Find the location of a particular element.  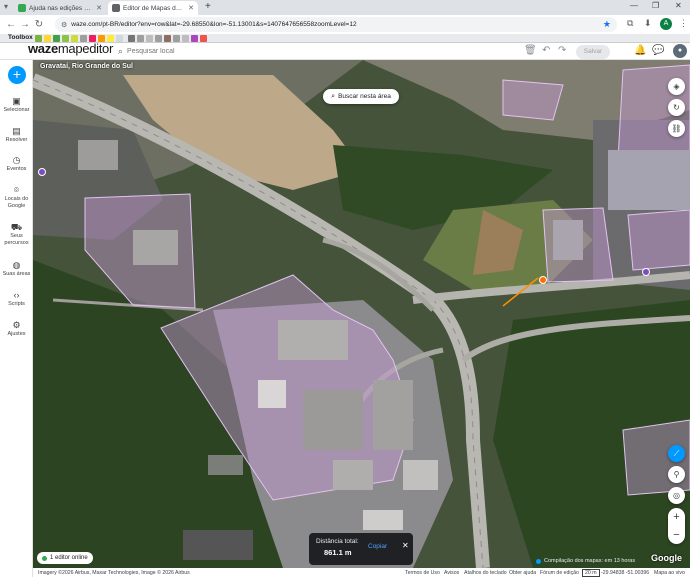

zoom-control: + − is located at coordinates (676, 526).